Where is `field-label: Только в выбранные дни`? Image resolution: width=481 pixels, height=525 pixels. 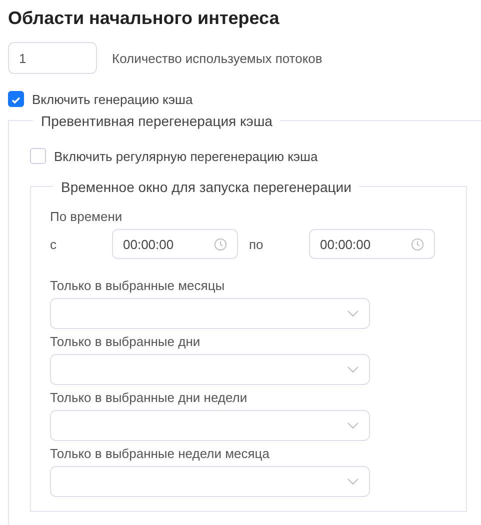
field-label: Только в выбранные дни is located at coordinates (126, 342).